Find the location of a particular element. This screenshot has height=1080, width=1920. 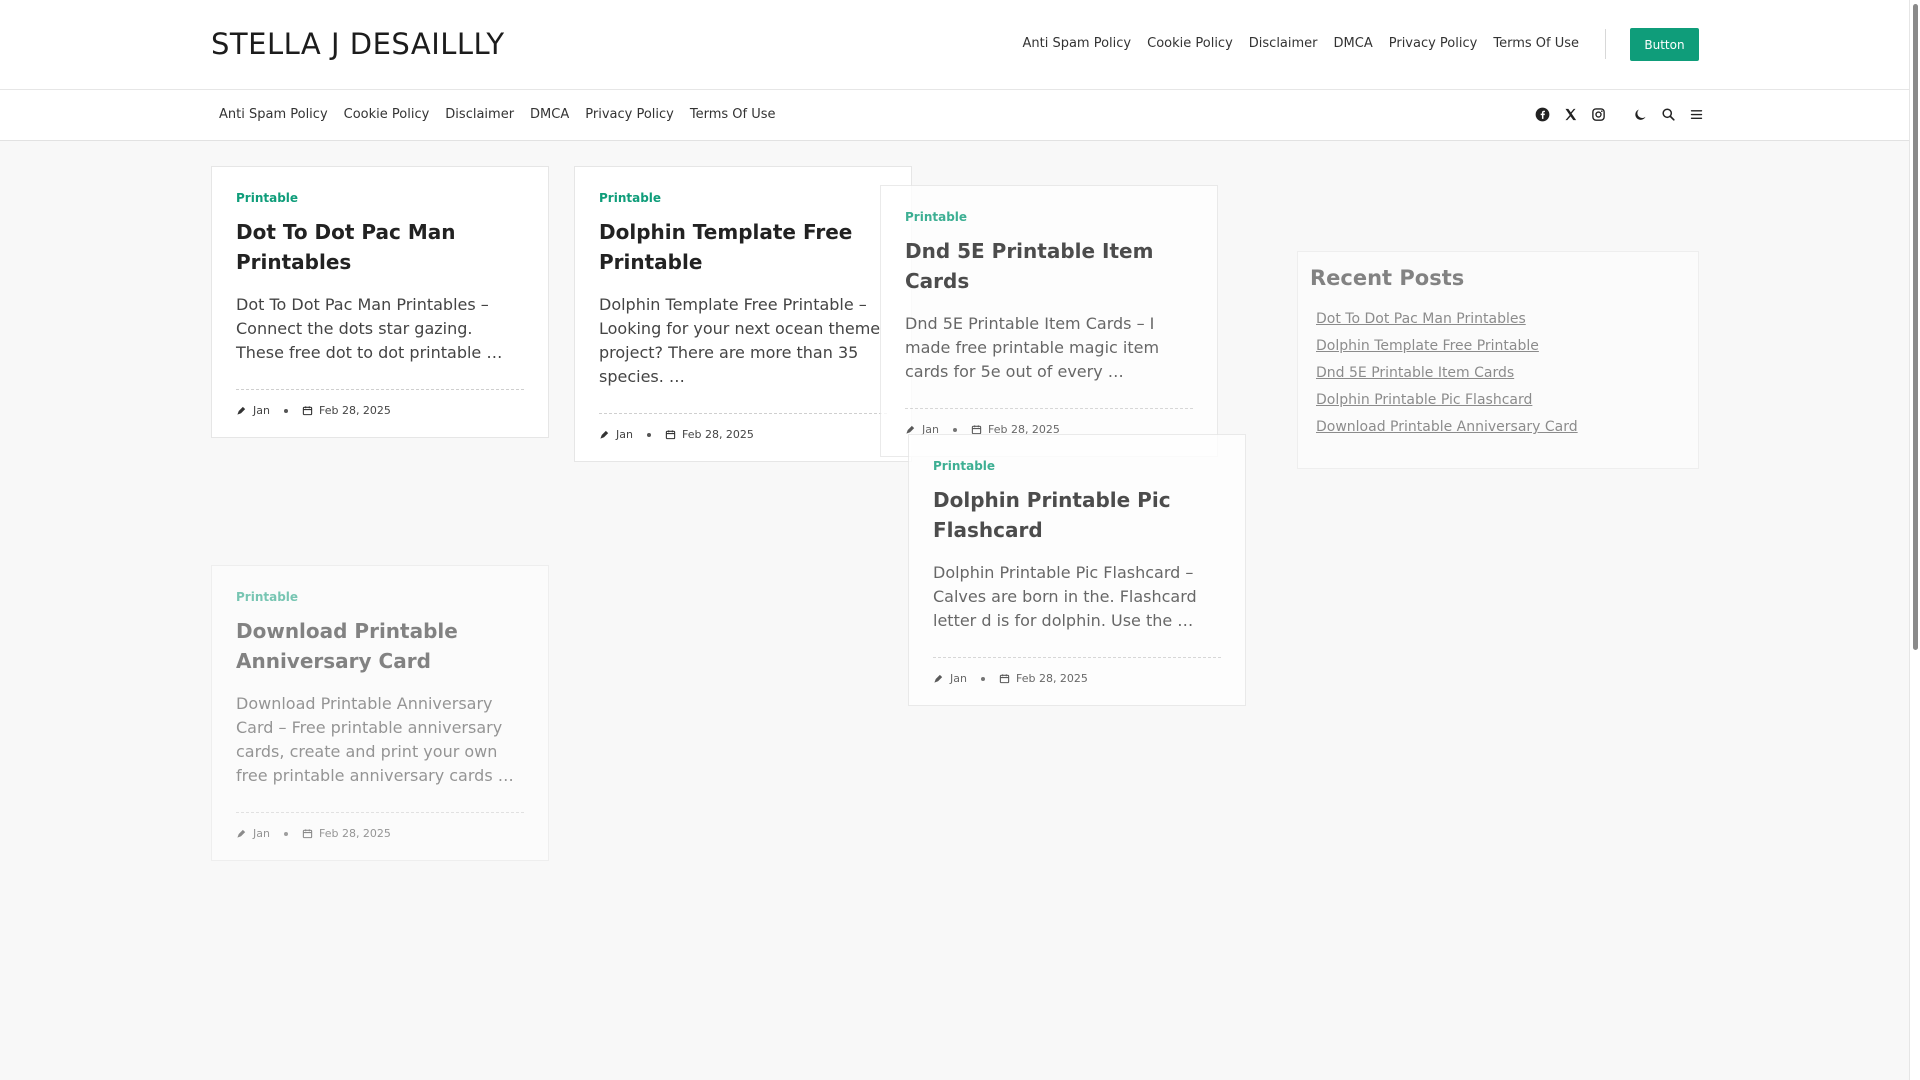

header-button: Button is located at coordinates (1664, 44).